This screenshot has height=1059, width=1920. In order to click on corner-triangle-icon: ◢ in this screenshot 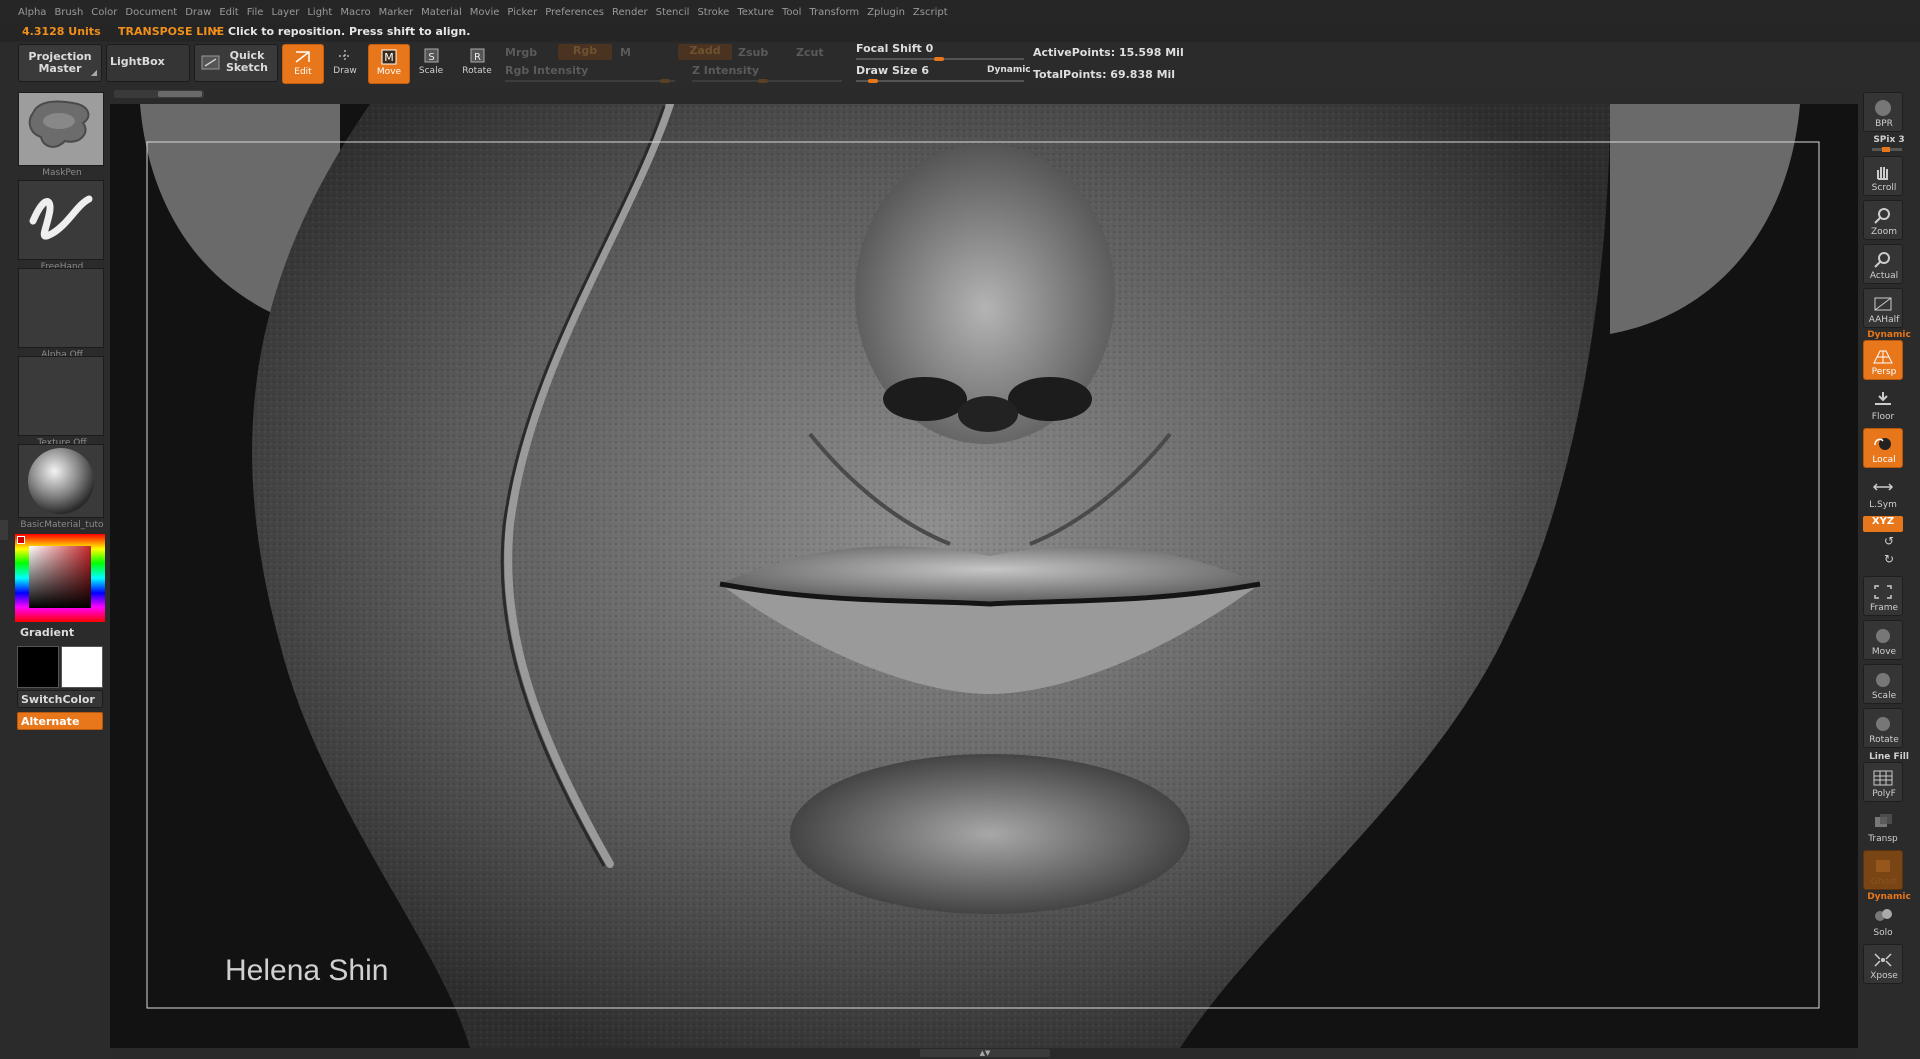, I will do `click(93, 72)`.